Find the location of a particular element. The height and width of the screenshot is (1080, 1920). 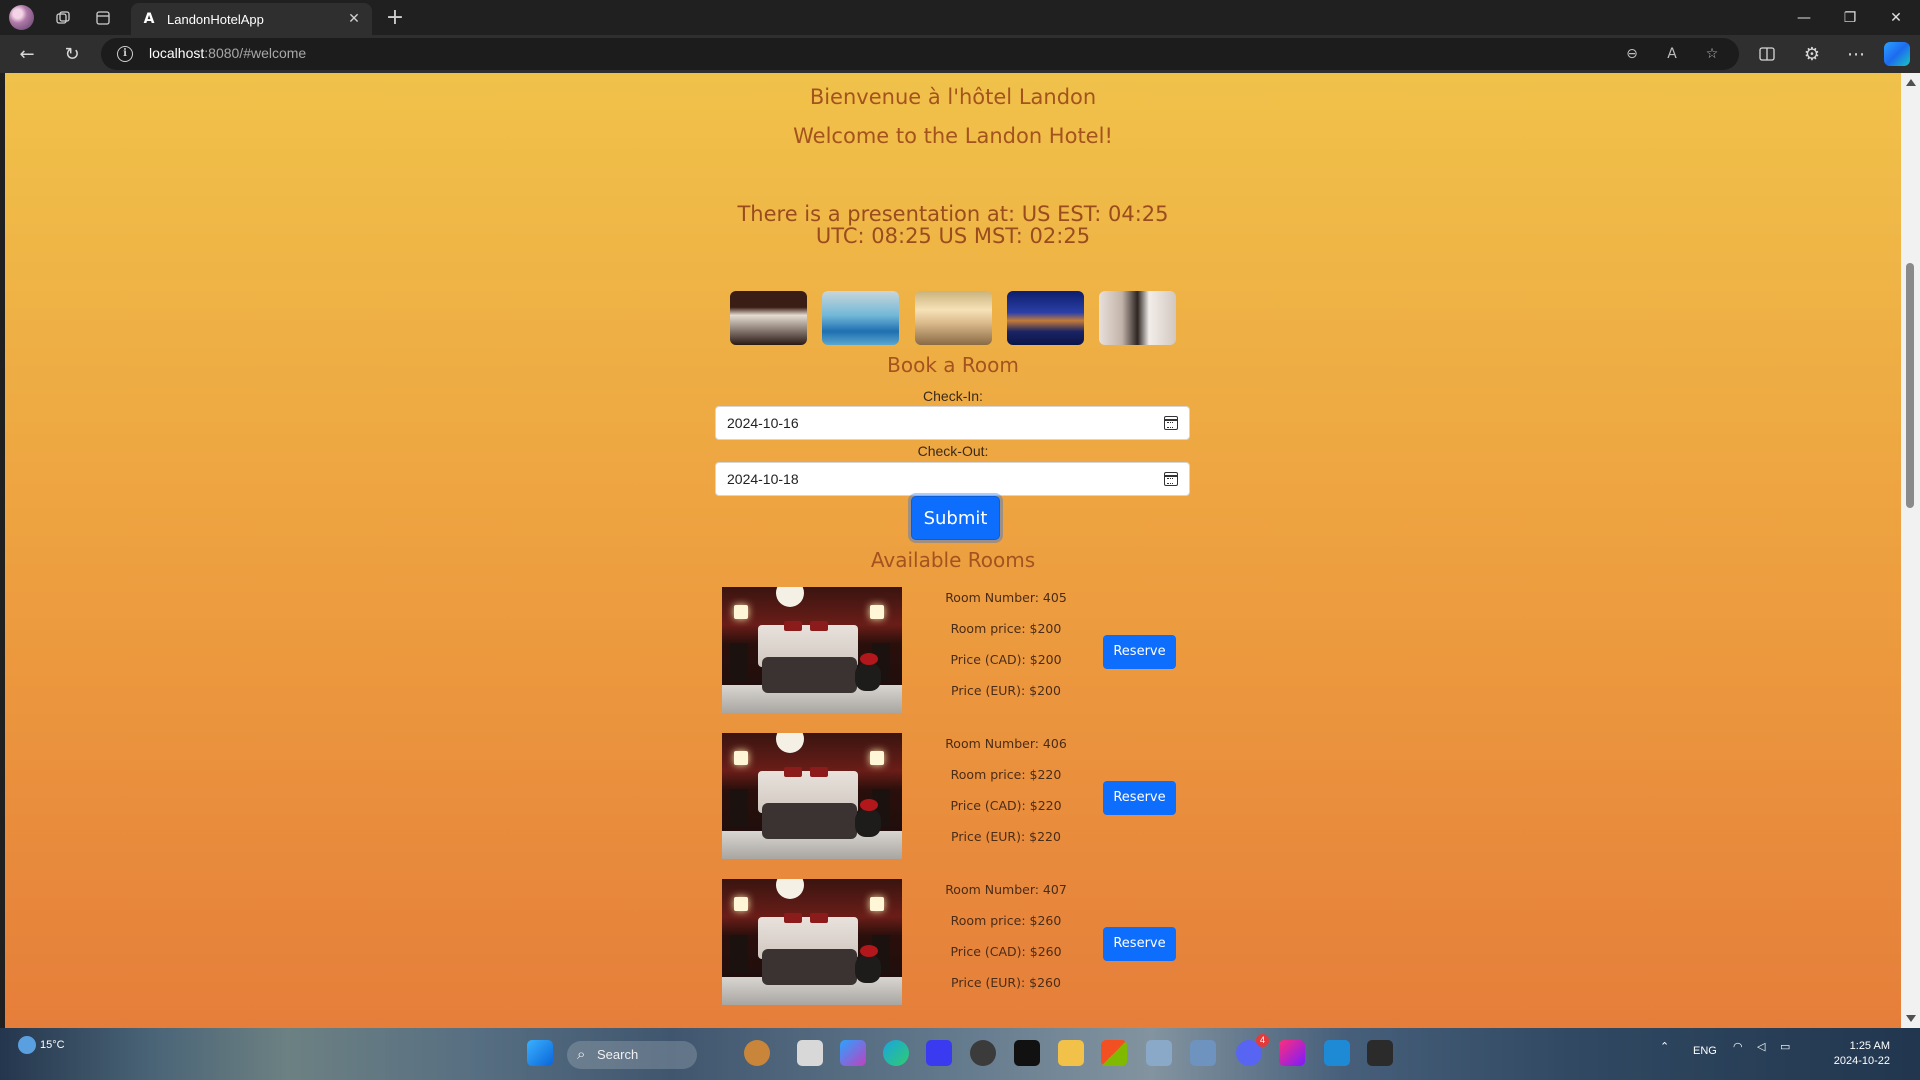

room-price-cad: Price (CAD): $260 is located at coordinates (1006, 951).